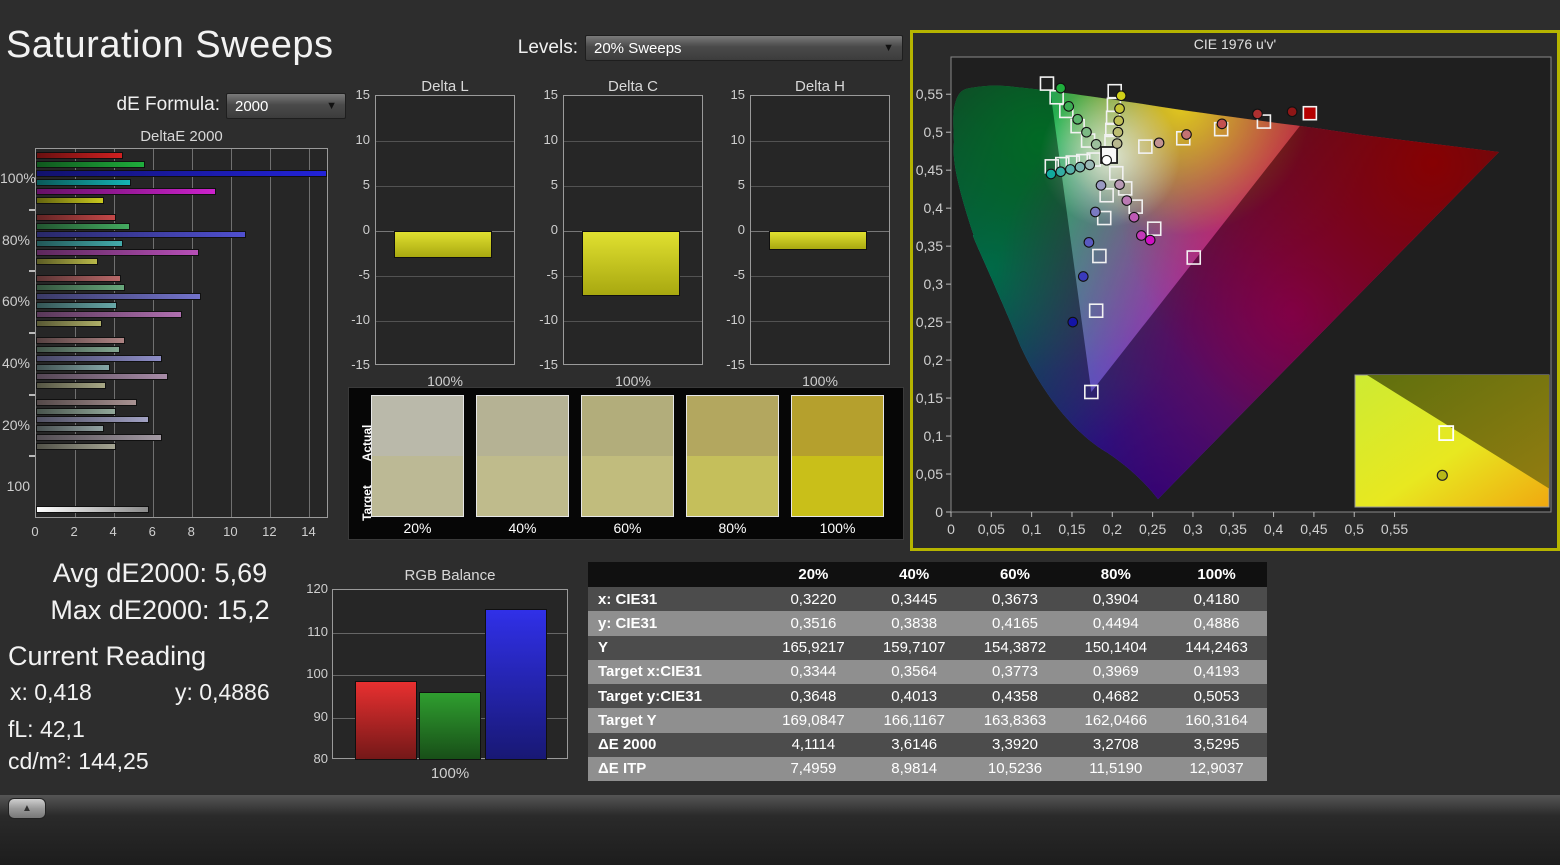 This screenshot has width=1560, height=865. Describe the element at coordinates (813, 769) in the screenshot. I see `table-cell: 7,4959` at that location.